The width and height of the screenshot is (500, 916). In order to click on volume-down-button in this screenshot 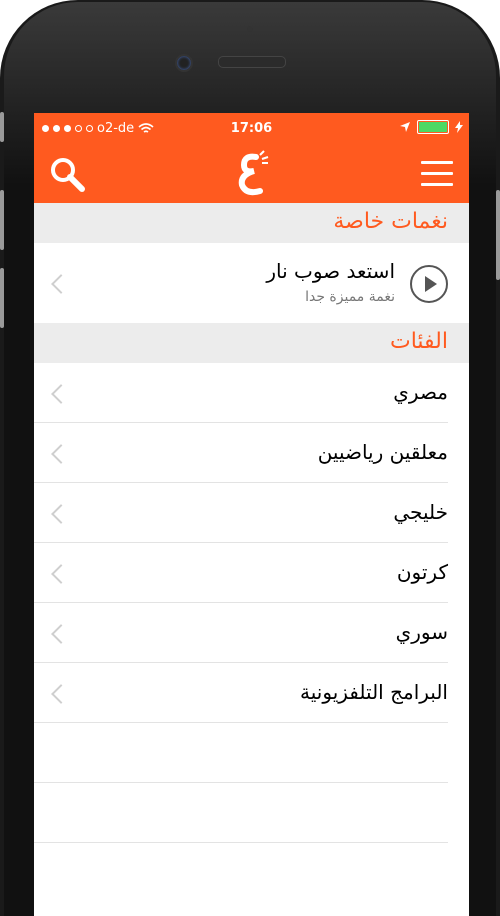, I will do `click(2, 298)`.